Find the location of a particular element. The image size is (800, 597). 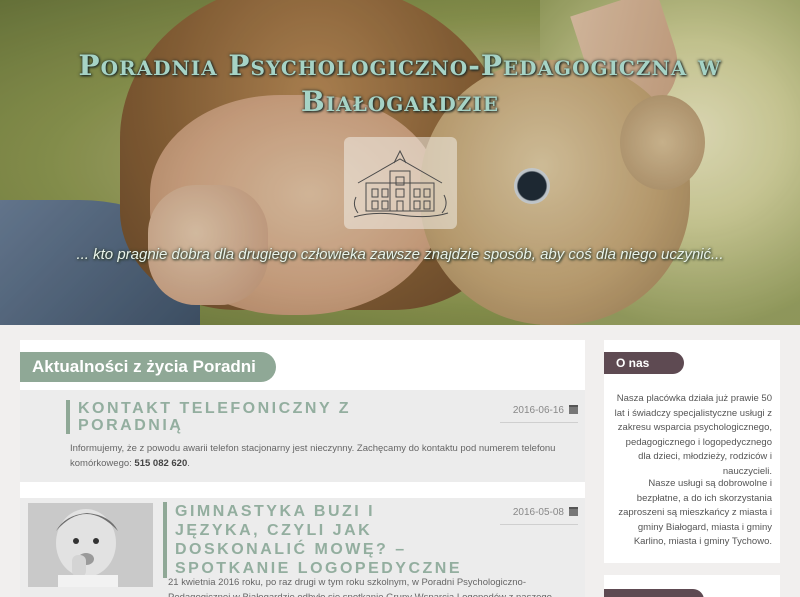

site-logo is located at coordinates (400, 183).